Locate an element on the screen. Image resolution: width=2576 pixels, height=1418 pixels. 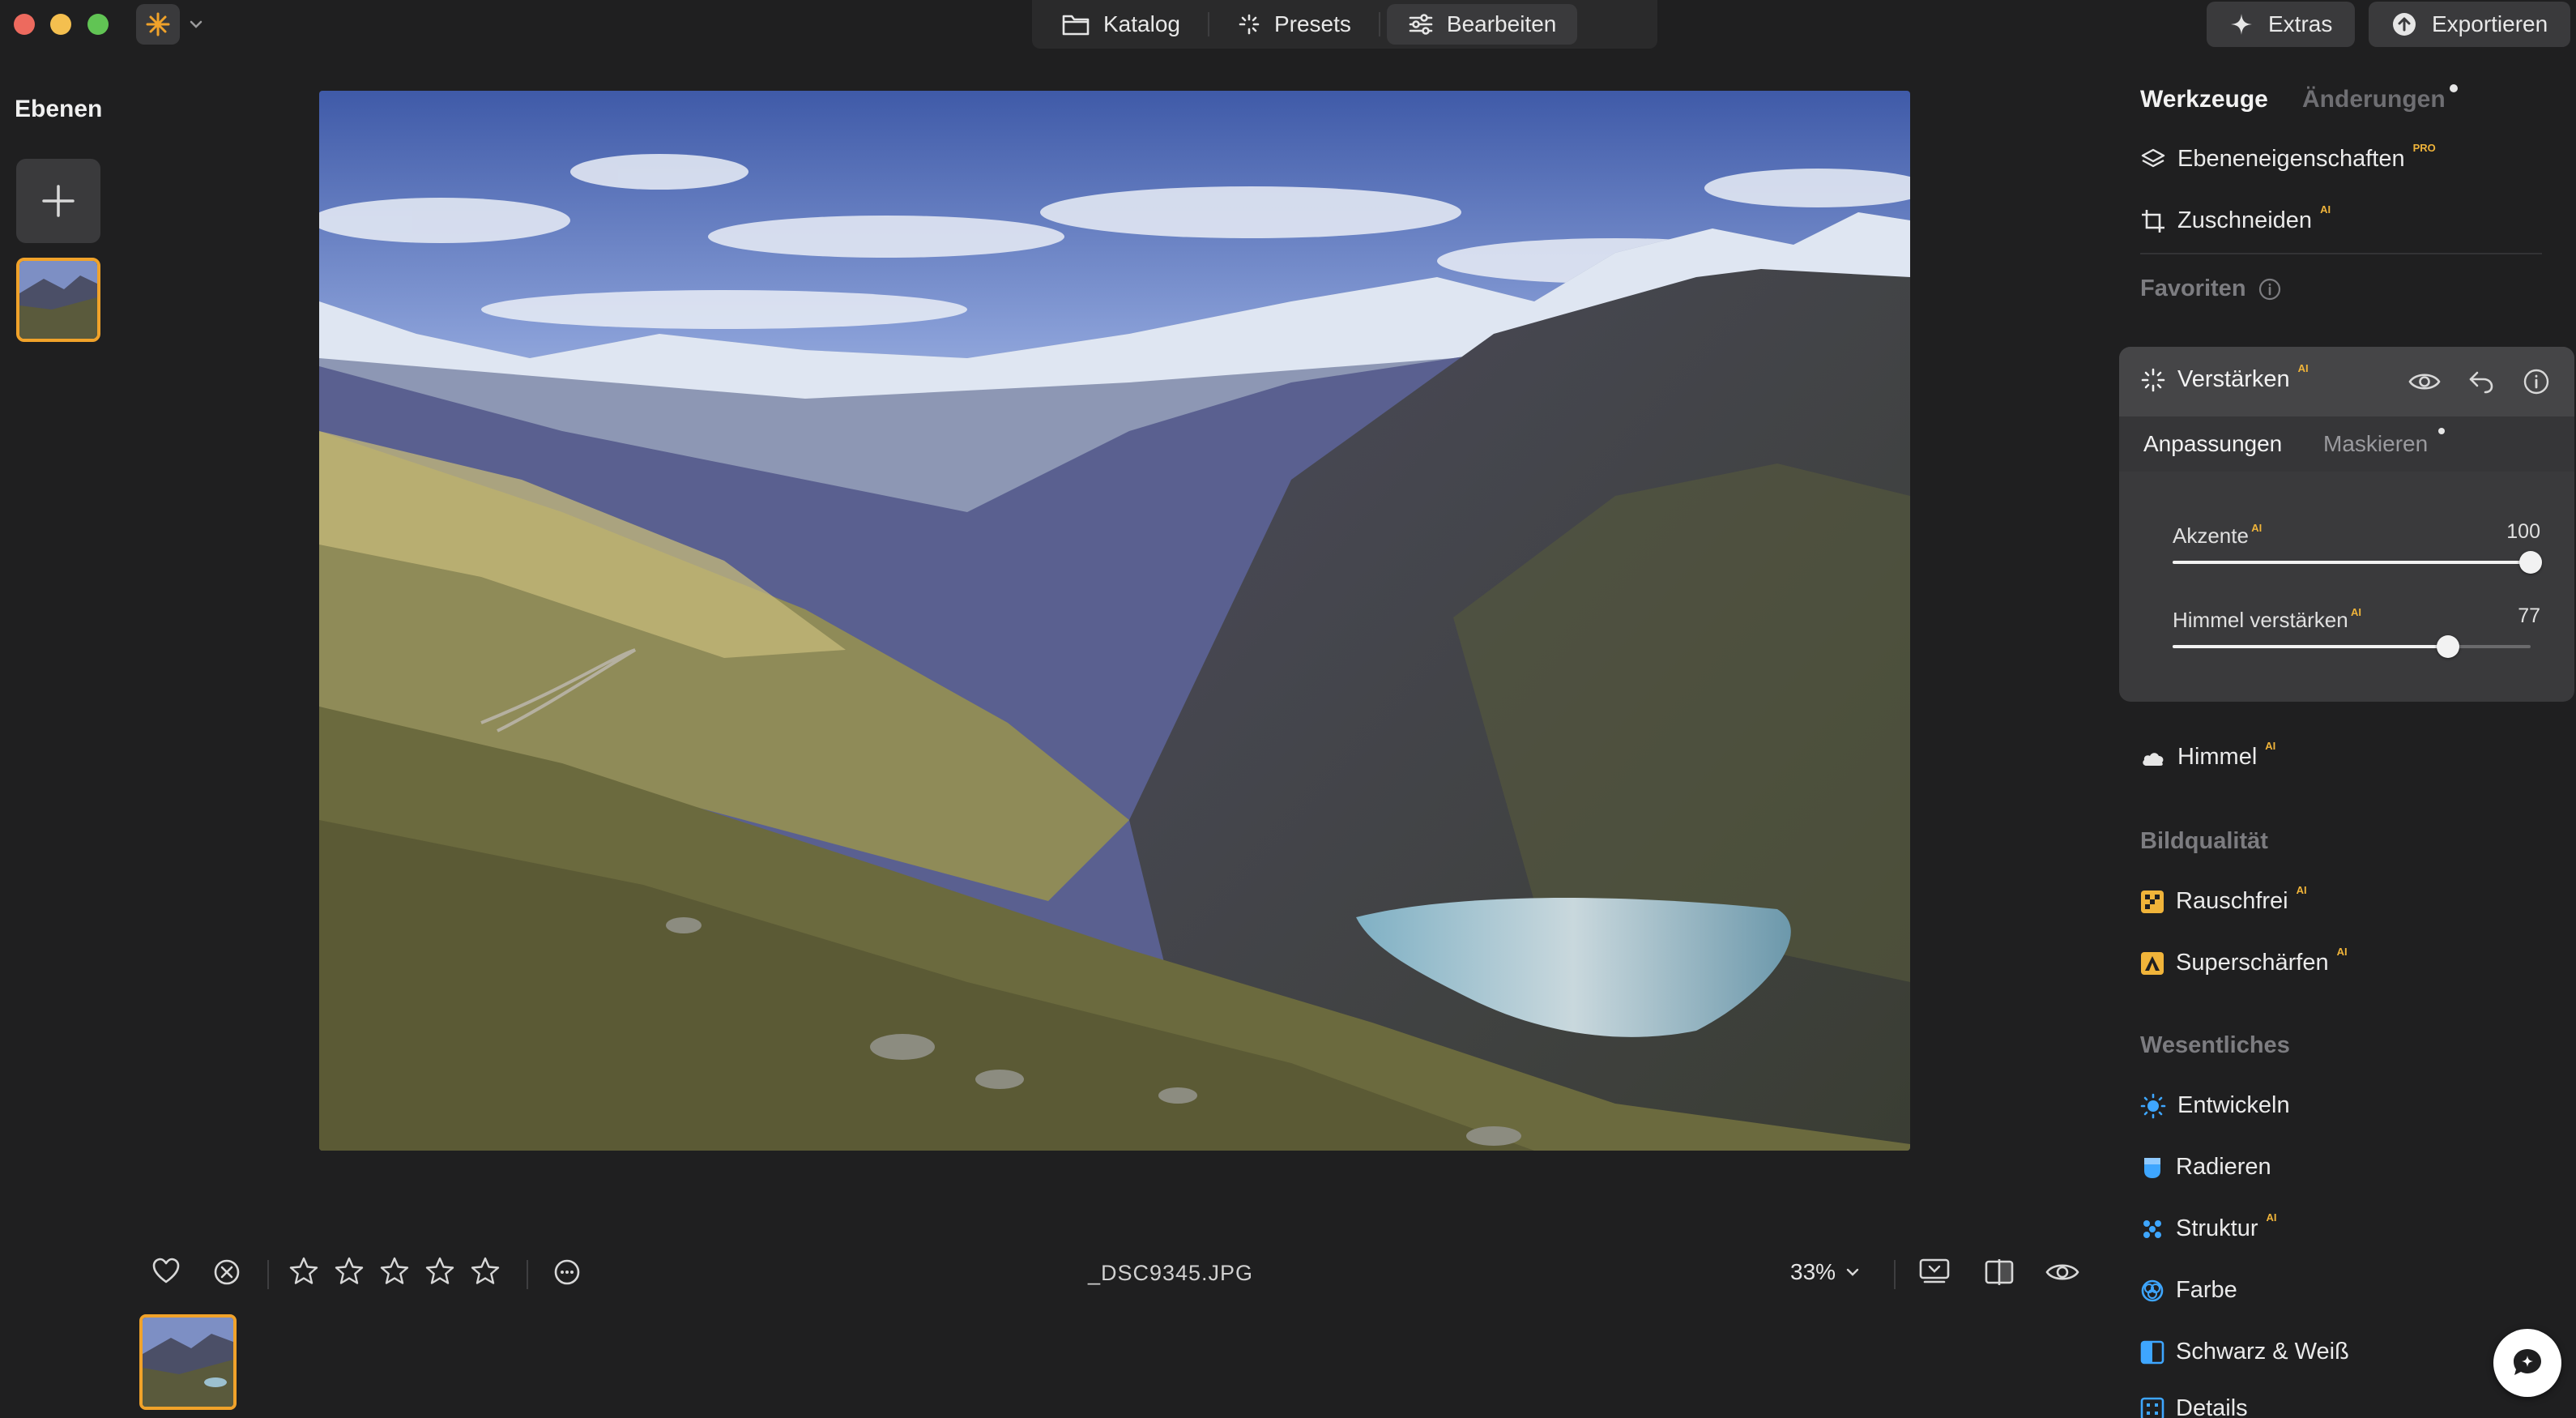
tab-edit: Bearbeiten is located at coordinates (1482, 24).